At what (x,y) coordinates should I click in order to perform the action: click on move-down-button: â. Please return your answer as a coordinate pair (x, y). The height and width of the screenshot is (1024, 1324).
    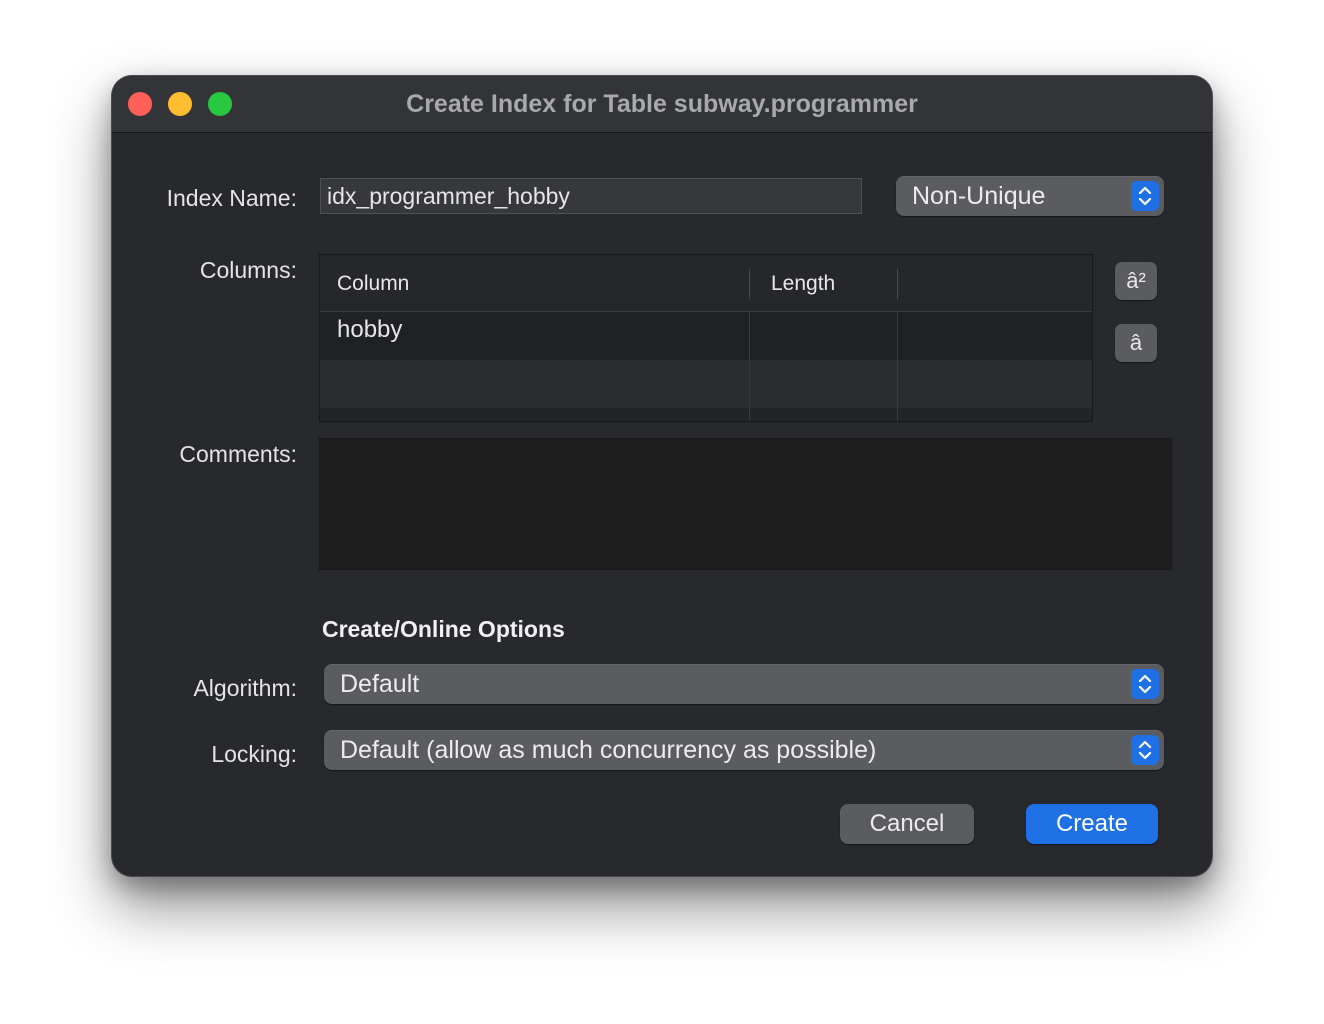
    Looking at the image, I should click on (1136, 343).